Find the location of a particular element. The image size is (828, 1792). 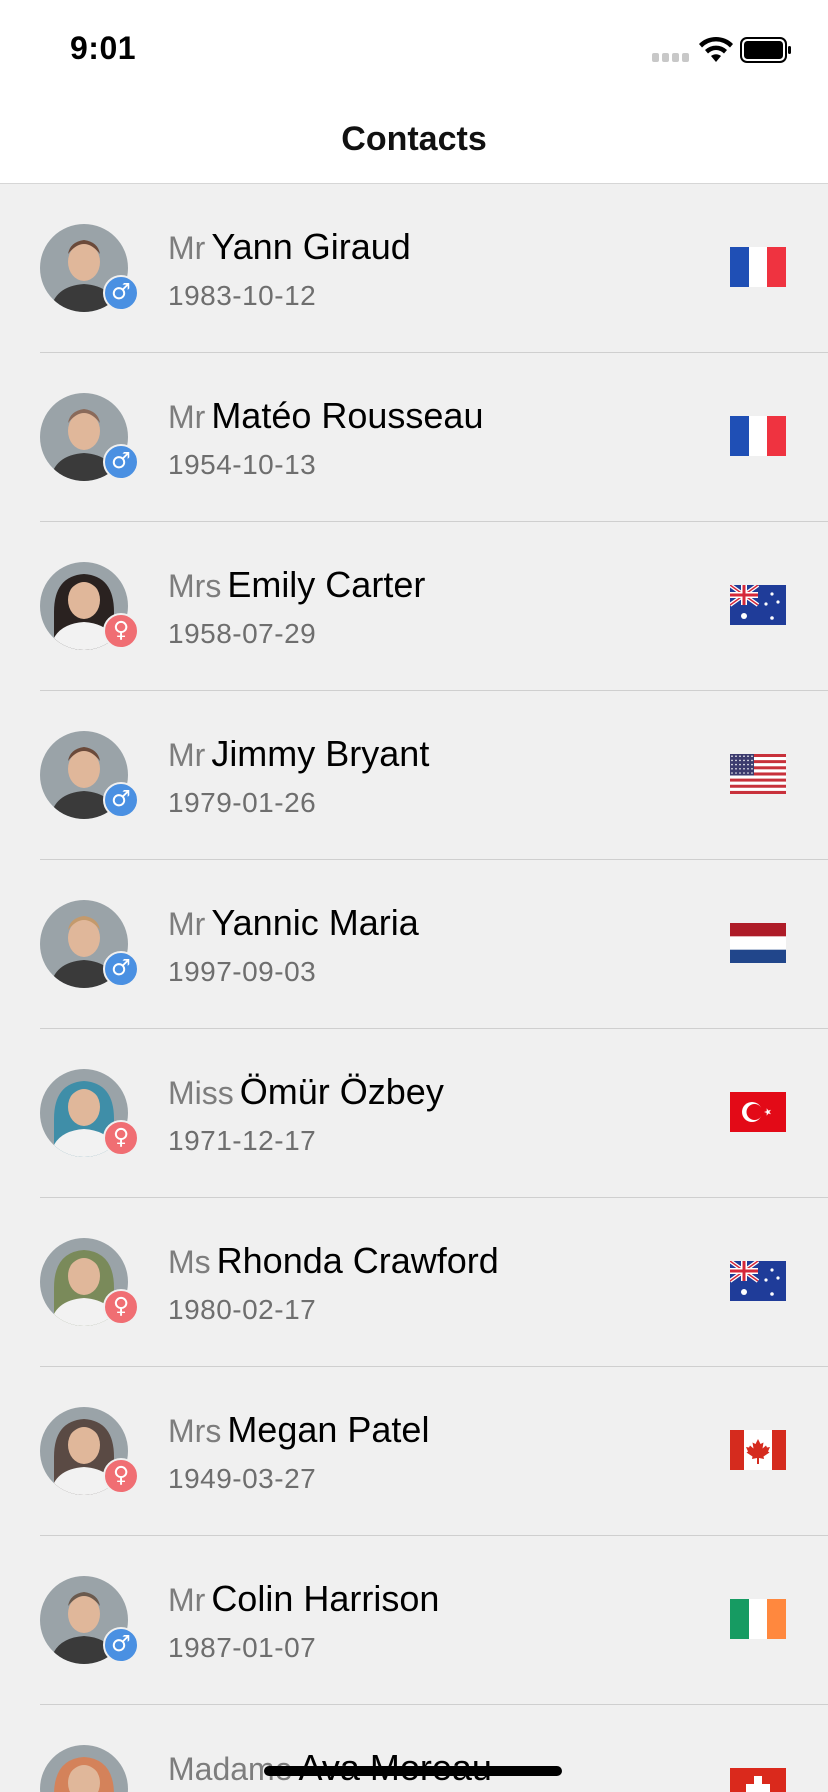

avatar is located at coordinates (84, 1768).